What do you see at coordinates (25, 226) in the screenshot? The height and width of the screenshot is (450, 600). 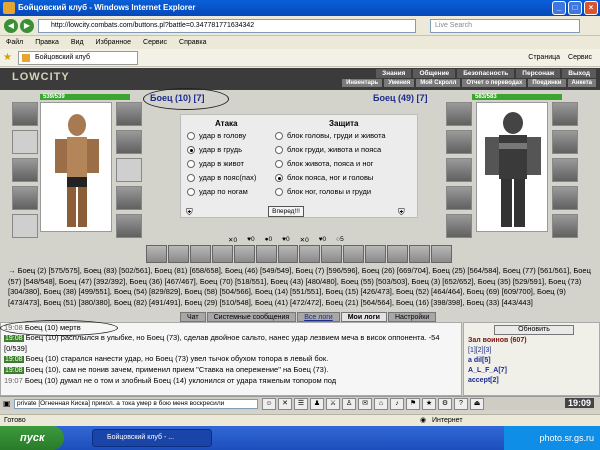 I see `left-armor-slot` at bounding box center [25, 226].